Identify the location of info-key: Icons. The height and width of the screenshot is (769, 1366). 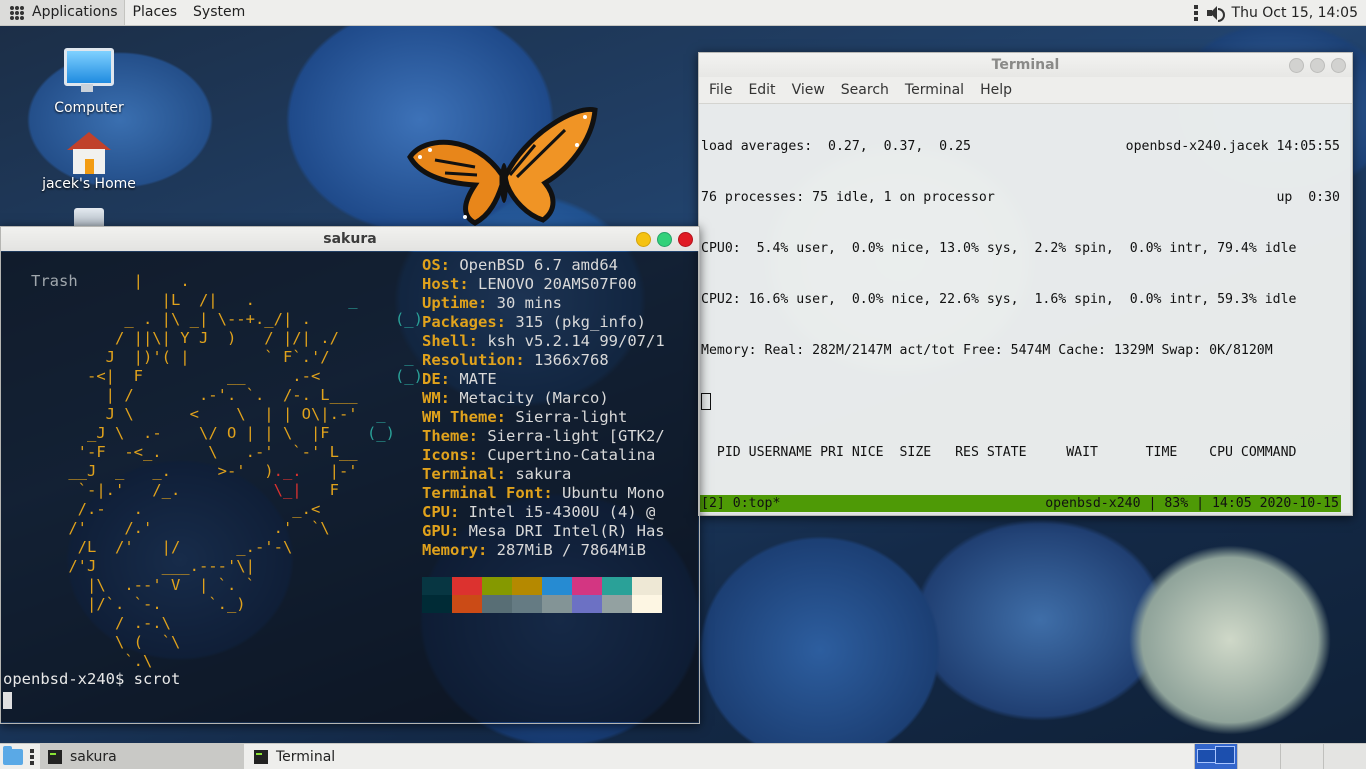
(445, 455).